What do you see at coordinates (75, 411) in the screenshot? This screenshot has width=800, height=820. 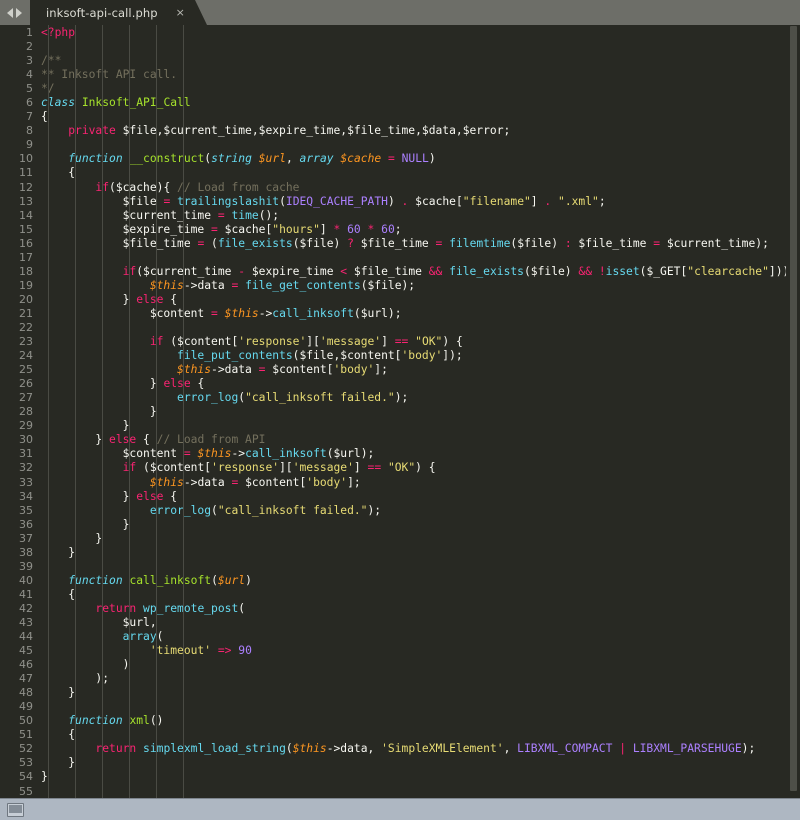 I see `indent-guide` at bounding box center [75, 411].